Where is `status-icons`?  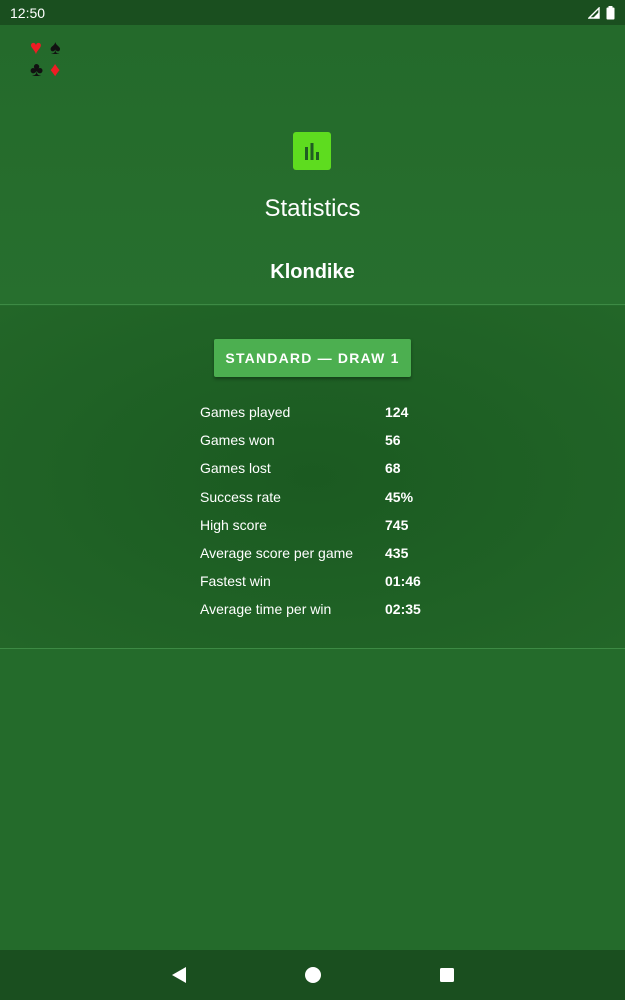
status-icons is located at coordinates (601, 12).